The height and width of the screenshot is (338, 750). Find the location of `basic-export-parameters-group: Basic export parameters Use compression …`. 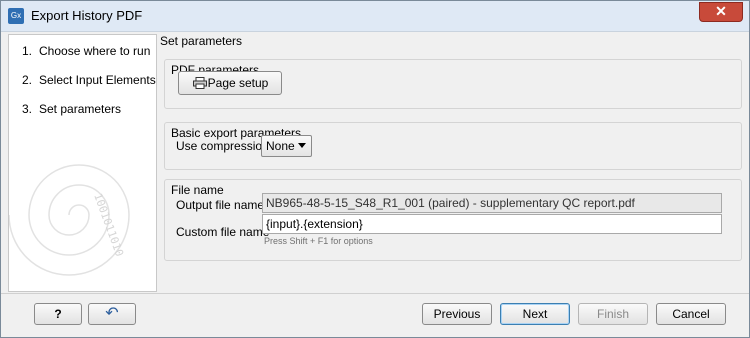

basic-export-parameters-group: Basic export parameters Use compression … is located at coordinates (453, 146).